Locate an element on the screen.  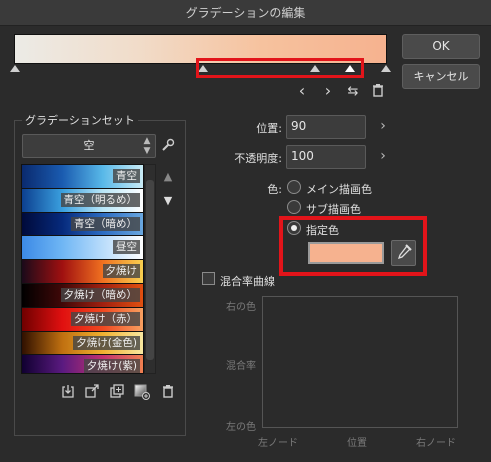
gradient-list-item: 青空（暗め） is located at coordinates (82, 224).